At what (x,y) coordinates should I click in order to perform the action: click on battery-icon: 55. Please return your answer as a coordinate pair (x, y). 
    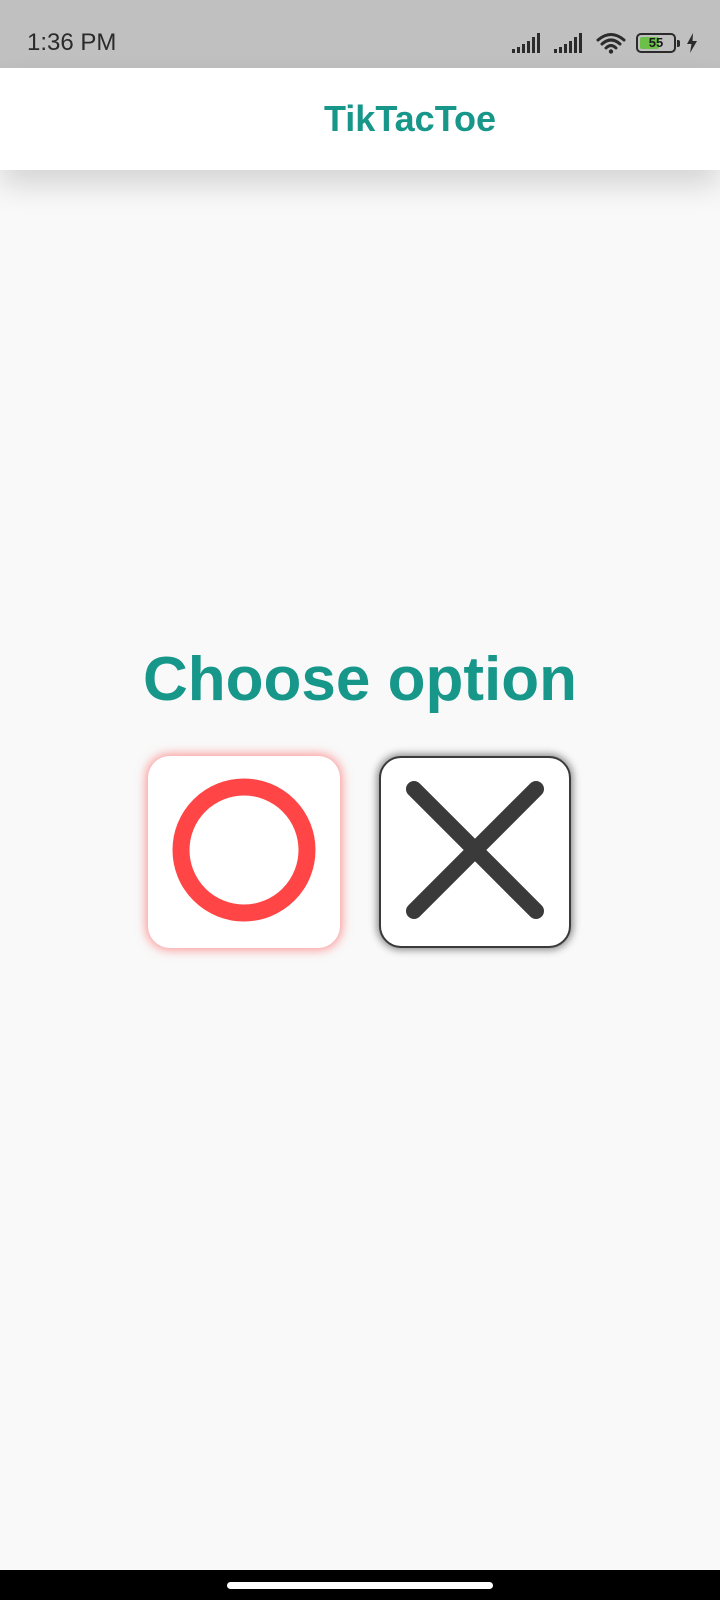
    Looking at the image, I should click on (658, 43).